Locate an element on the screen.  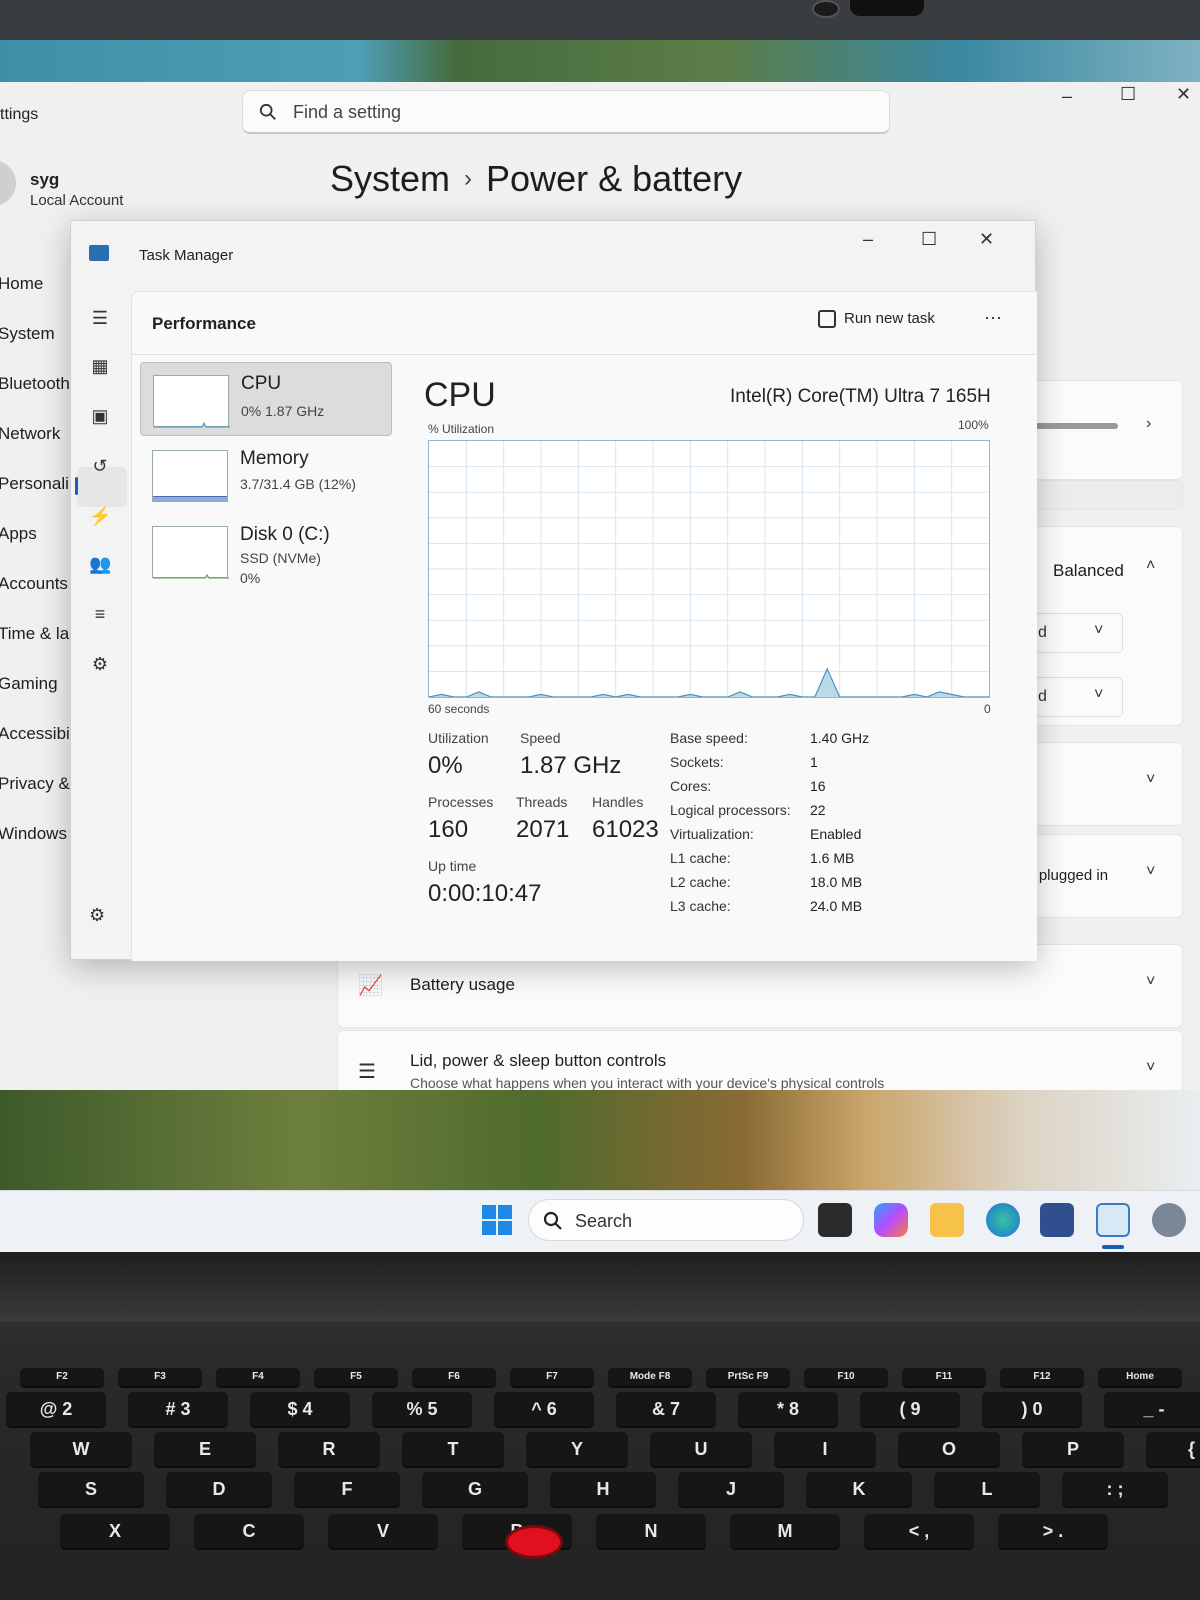
resource-cpu: CPU 0% 1.87 GHz is located at coordinates (266, 399).